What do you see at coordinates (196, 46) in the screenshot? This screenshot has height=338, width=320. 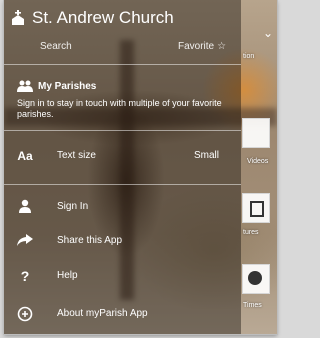 I see `favorite-label: Favorite` at bounding box center [196, 46].